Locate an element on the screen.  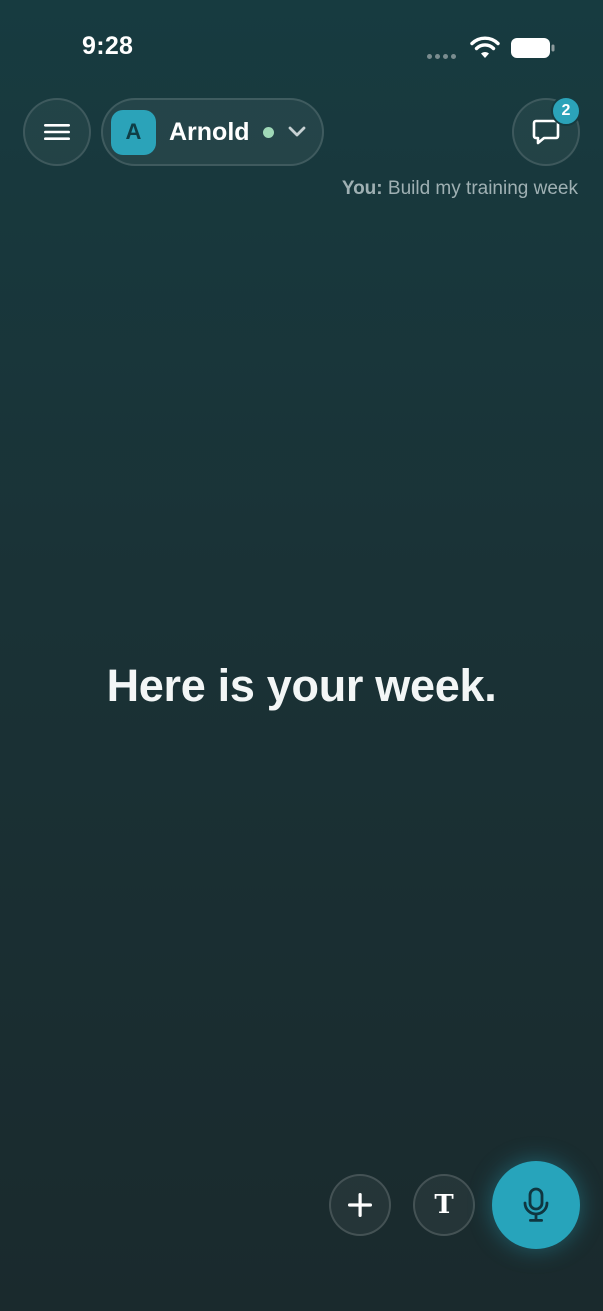
status-time: 9:28 is located at coordinates (108, 46).